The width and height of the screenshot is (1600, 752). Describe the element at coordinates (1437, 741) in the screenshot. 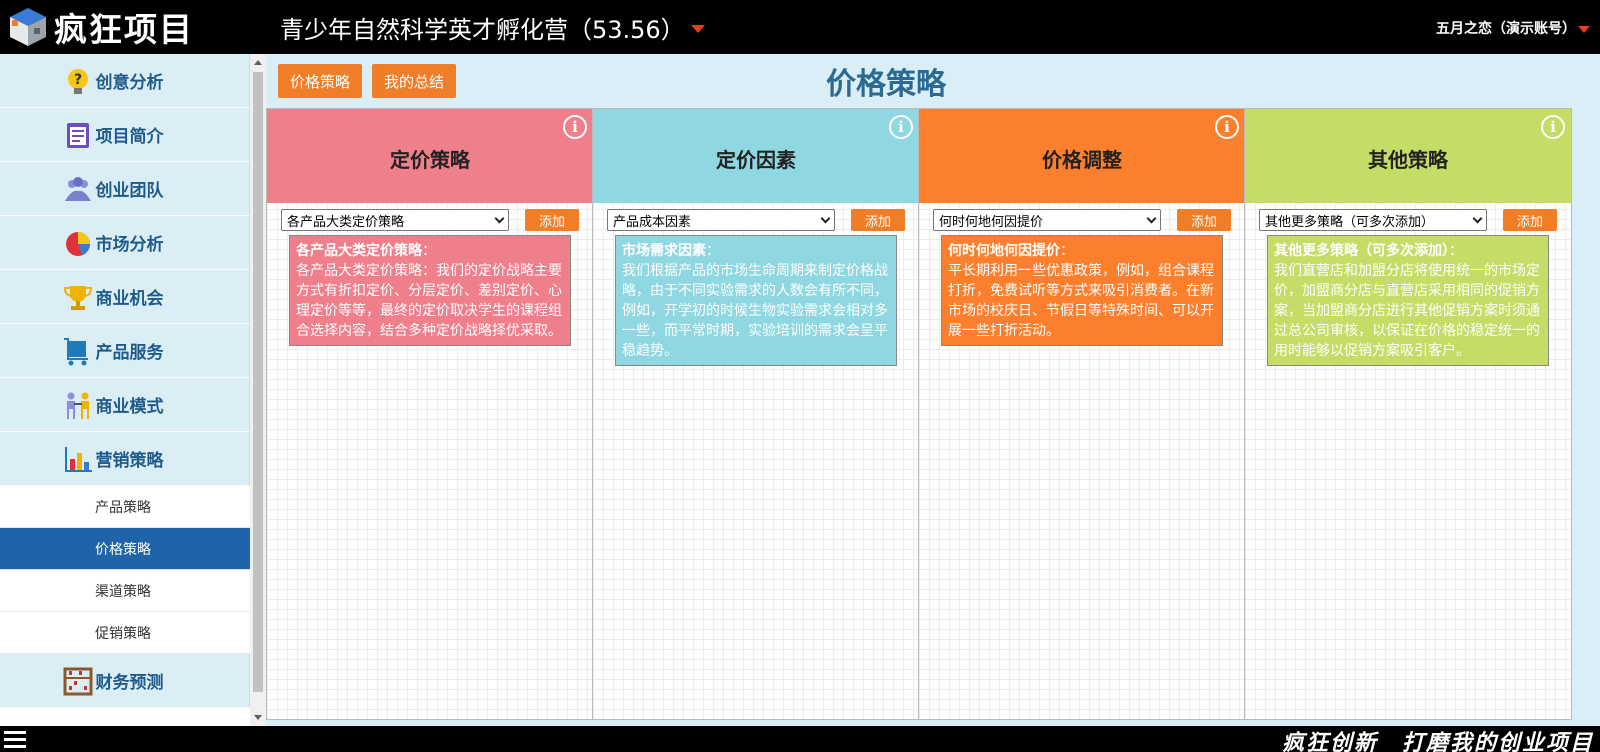

I see `slogan: 疯狂创新 打磨我的创业项目` at that location.